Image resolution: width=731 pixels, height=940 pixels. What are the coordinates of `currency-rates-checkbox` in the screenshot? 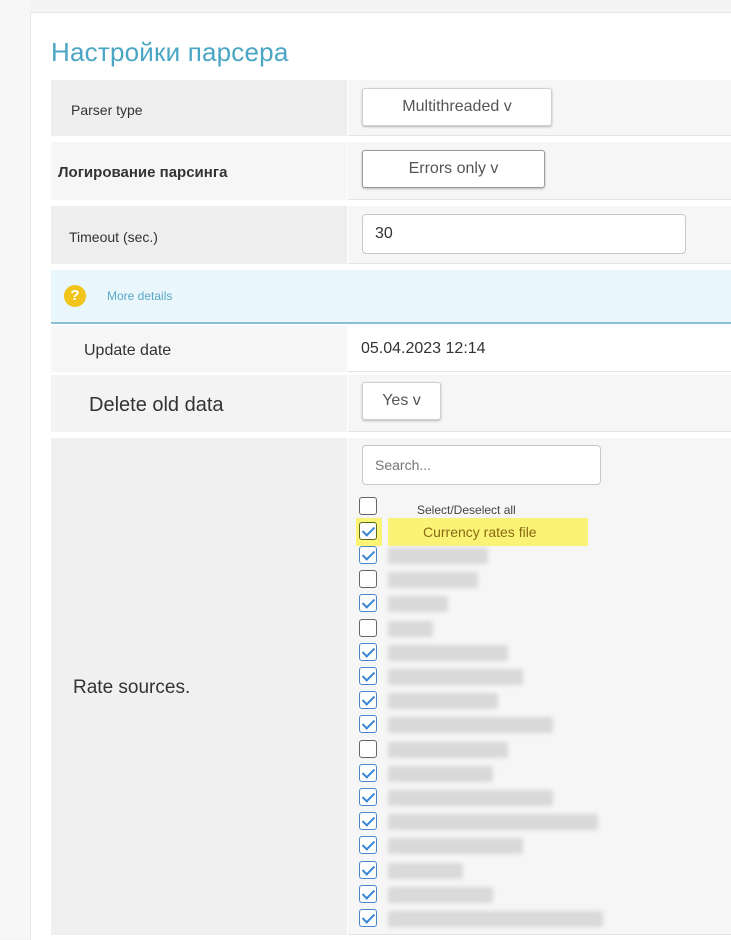 It's located at (368, 531).